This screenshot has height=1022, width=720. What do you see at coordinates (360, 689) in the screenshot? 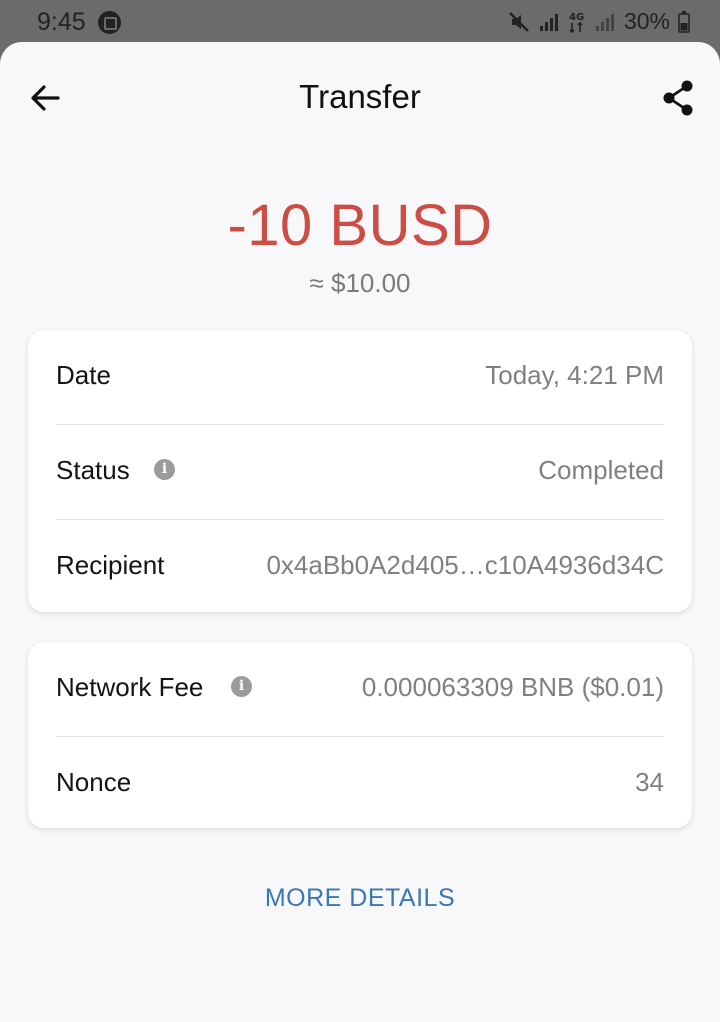
I see `detail-row-network-fee: Network Fee i 0.000063309 BNB ($0.01)` at bounding box center [360, 689].